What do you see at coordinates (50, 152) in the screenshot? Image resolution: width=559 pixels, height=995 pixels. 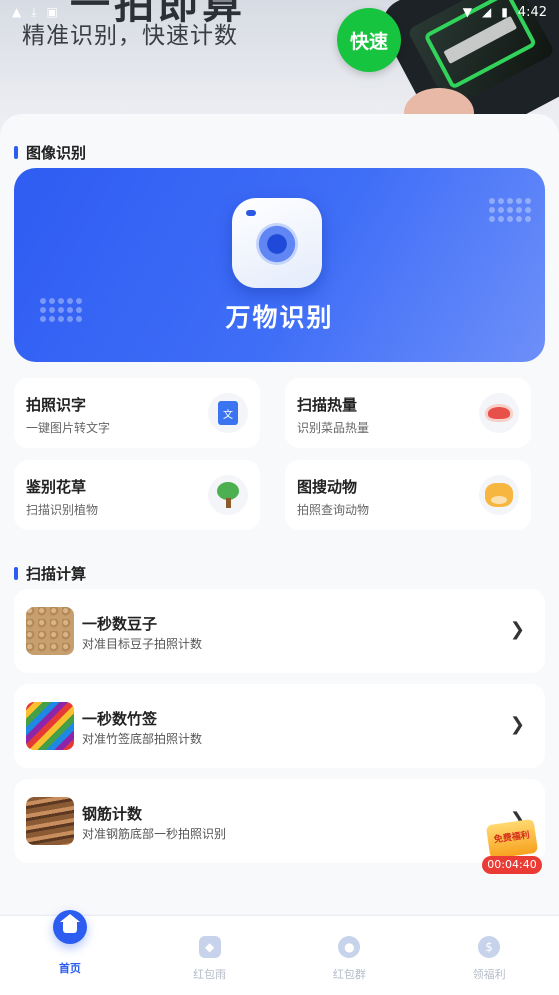 I see `section-title-image: 图像识别` at bounding box center [50, 152].